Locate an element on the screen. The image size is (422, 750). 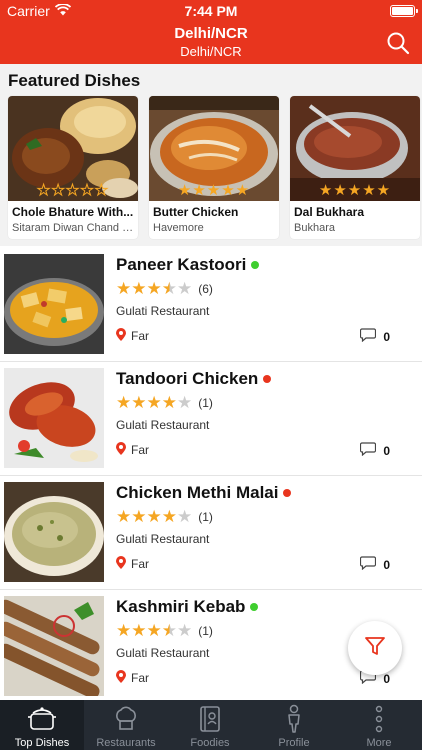
dish-photo-paneer-kastoori is located at coordinates (54, 304).